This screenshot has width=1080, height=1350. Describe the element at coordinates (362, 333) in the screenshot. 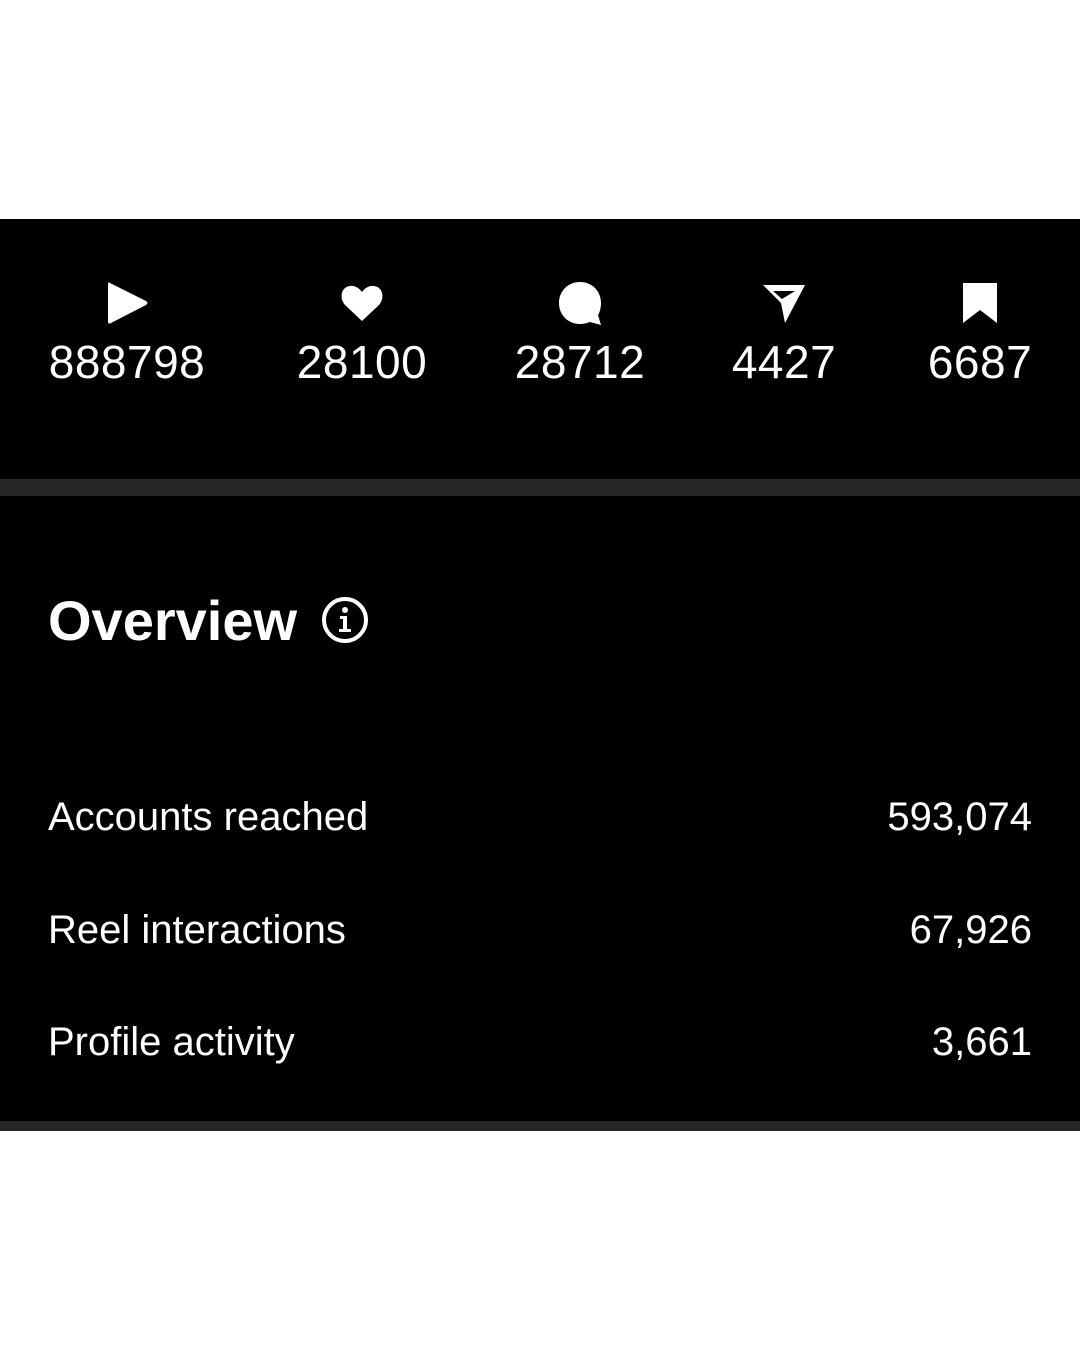

I see `stat-likes: 28100` at that location.